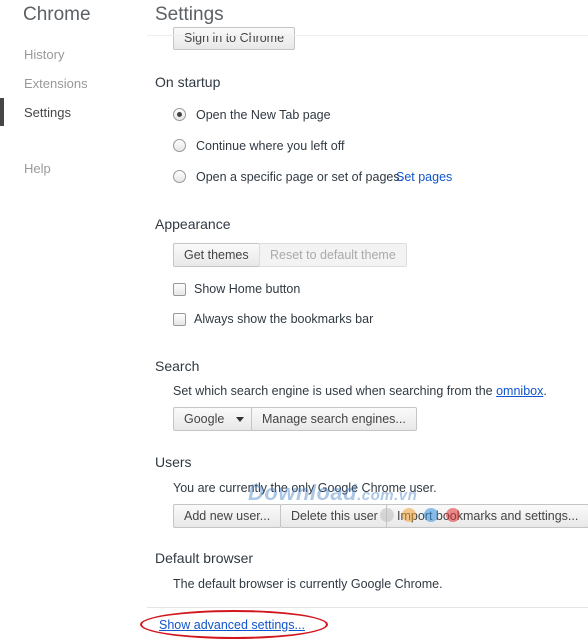  Describe the element at coordinates (2, 112) in the screenshot. I see `active-indicator` at that location.